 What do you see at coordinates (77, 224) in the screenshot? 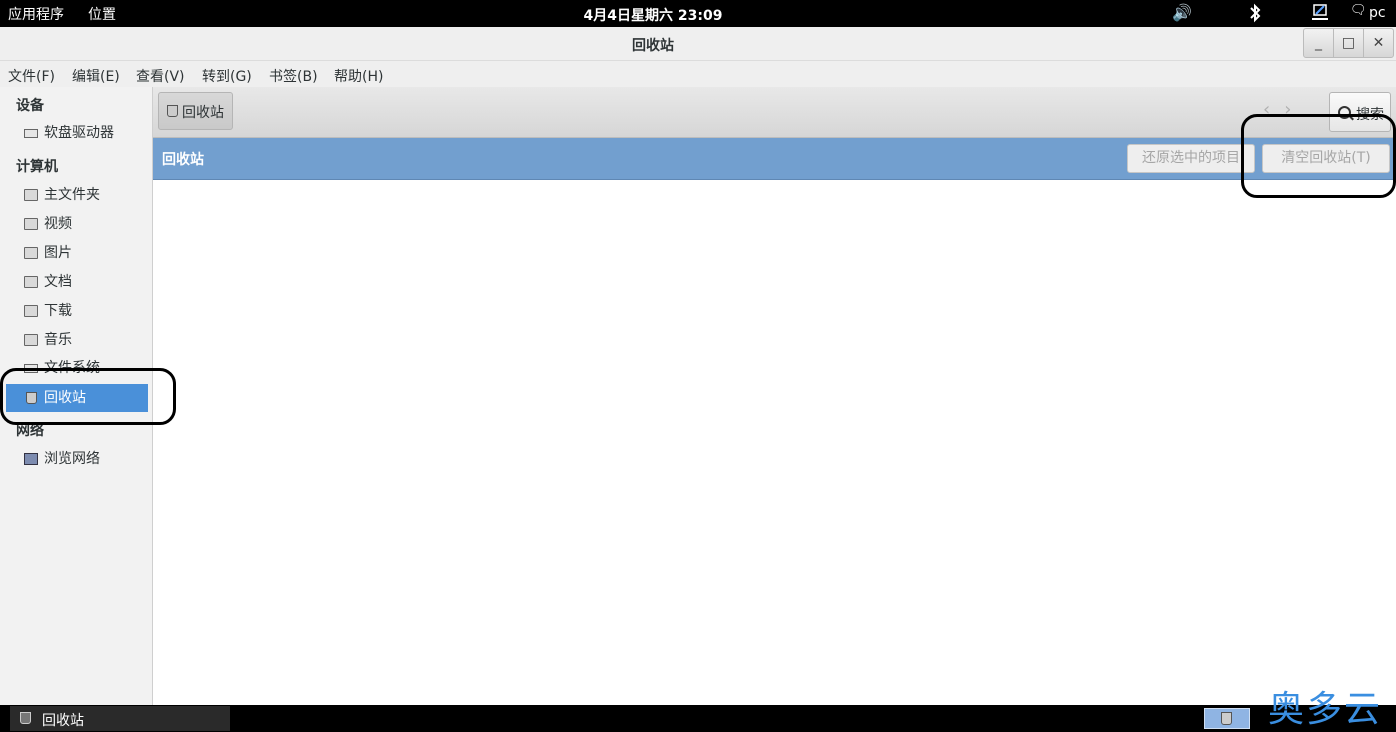
I see `sidebar-item-videos: 视频` at bounding box center [77, 224].